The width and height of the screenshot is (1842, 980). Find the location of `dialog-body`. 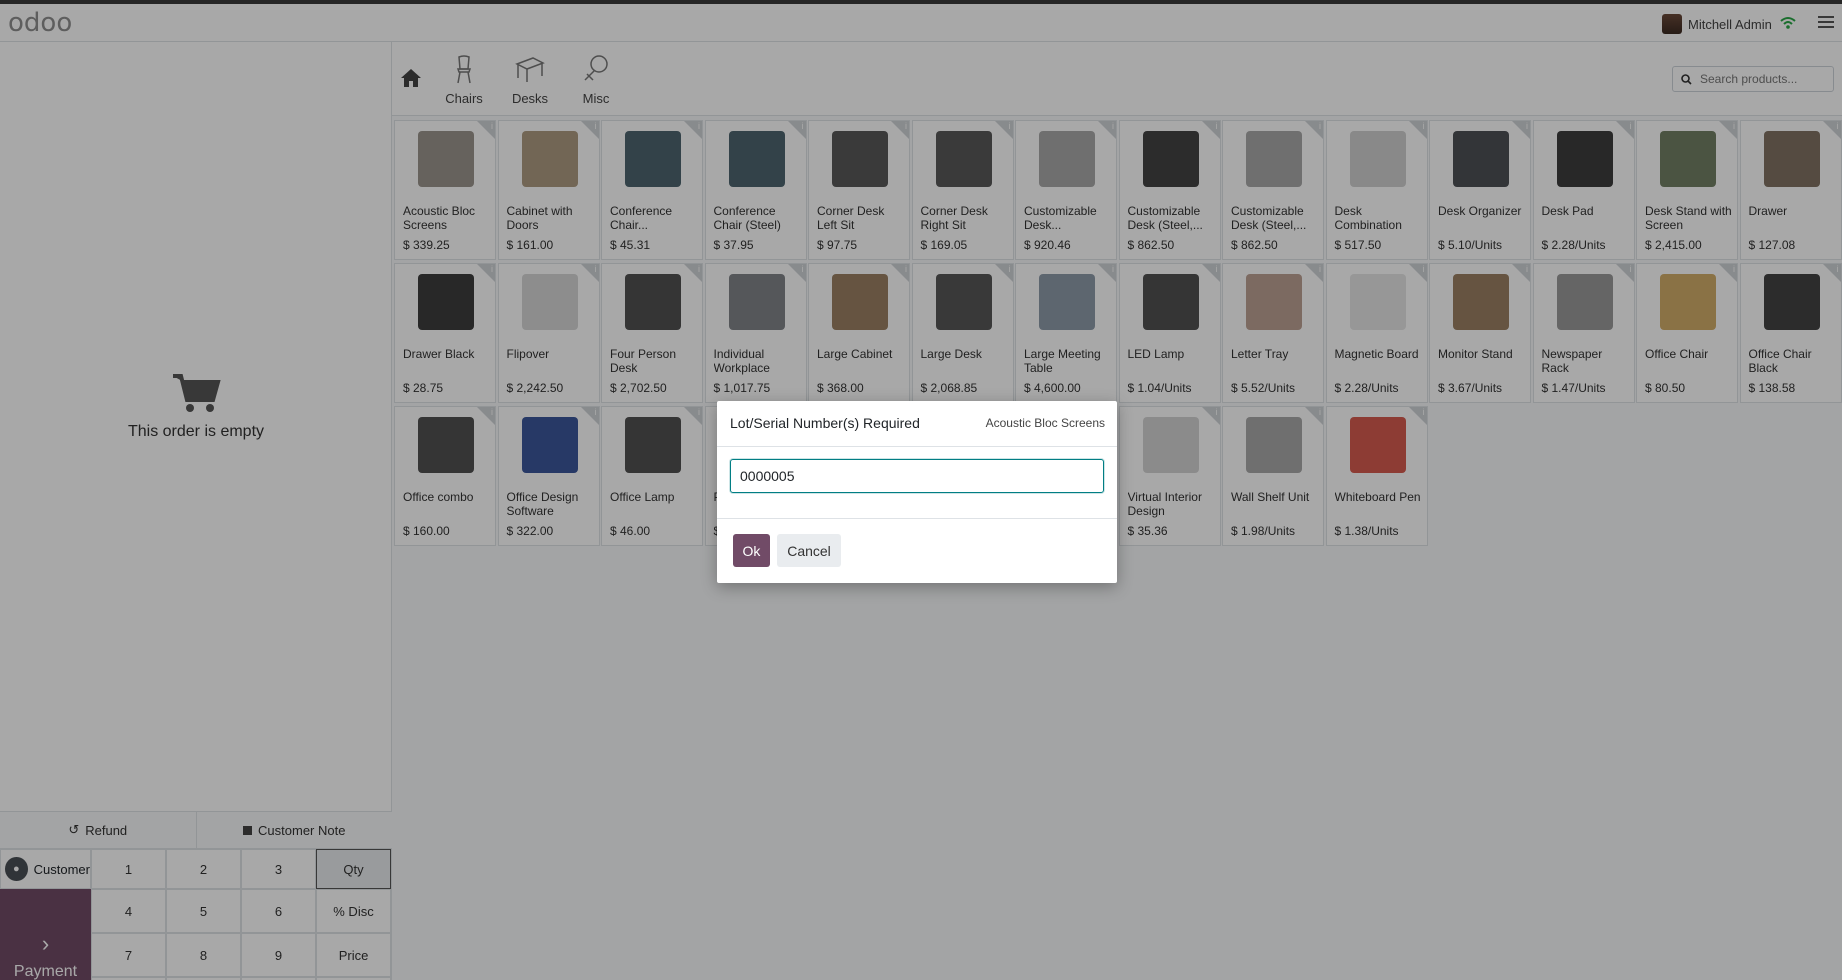

dialog-body is located at coordinates (917, 483).